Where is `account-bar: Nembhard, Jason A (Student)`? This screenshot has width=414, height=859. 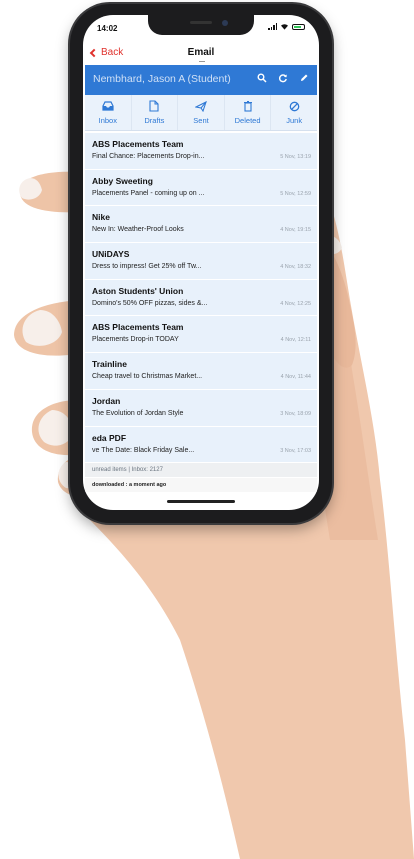
account-bar: Nembhard, Jason A (Student) is located at coordinates (201, 80).